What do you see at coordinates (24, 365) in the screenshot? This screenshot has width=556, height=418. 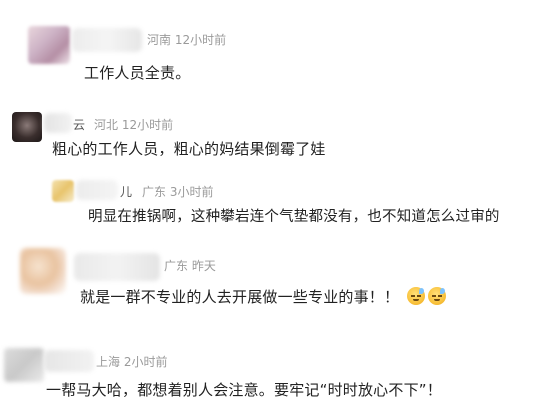 I see `avatar` at bounding box center [24, 365].